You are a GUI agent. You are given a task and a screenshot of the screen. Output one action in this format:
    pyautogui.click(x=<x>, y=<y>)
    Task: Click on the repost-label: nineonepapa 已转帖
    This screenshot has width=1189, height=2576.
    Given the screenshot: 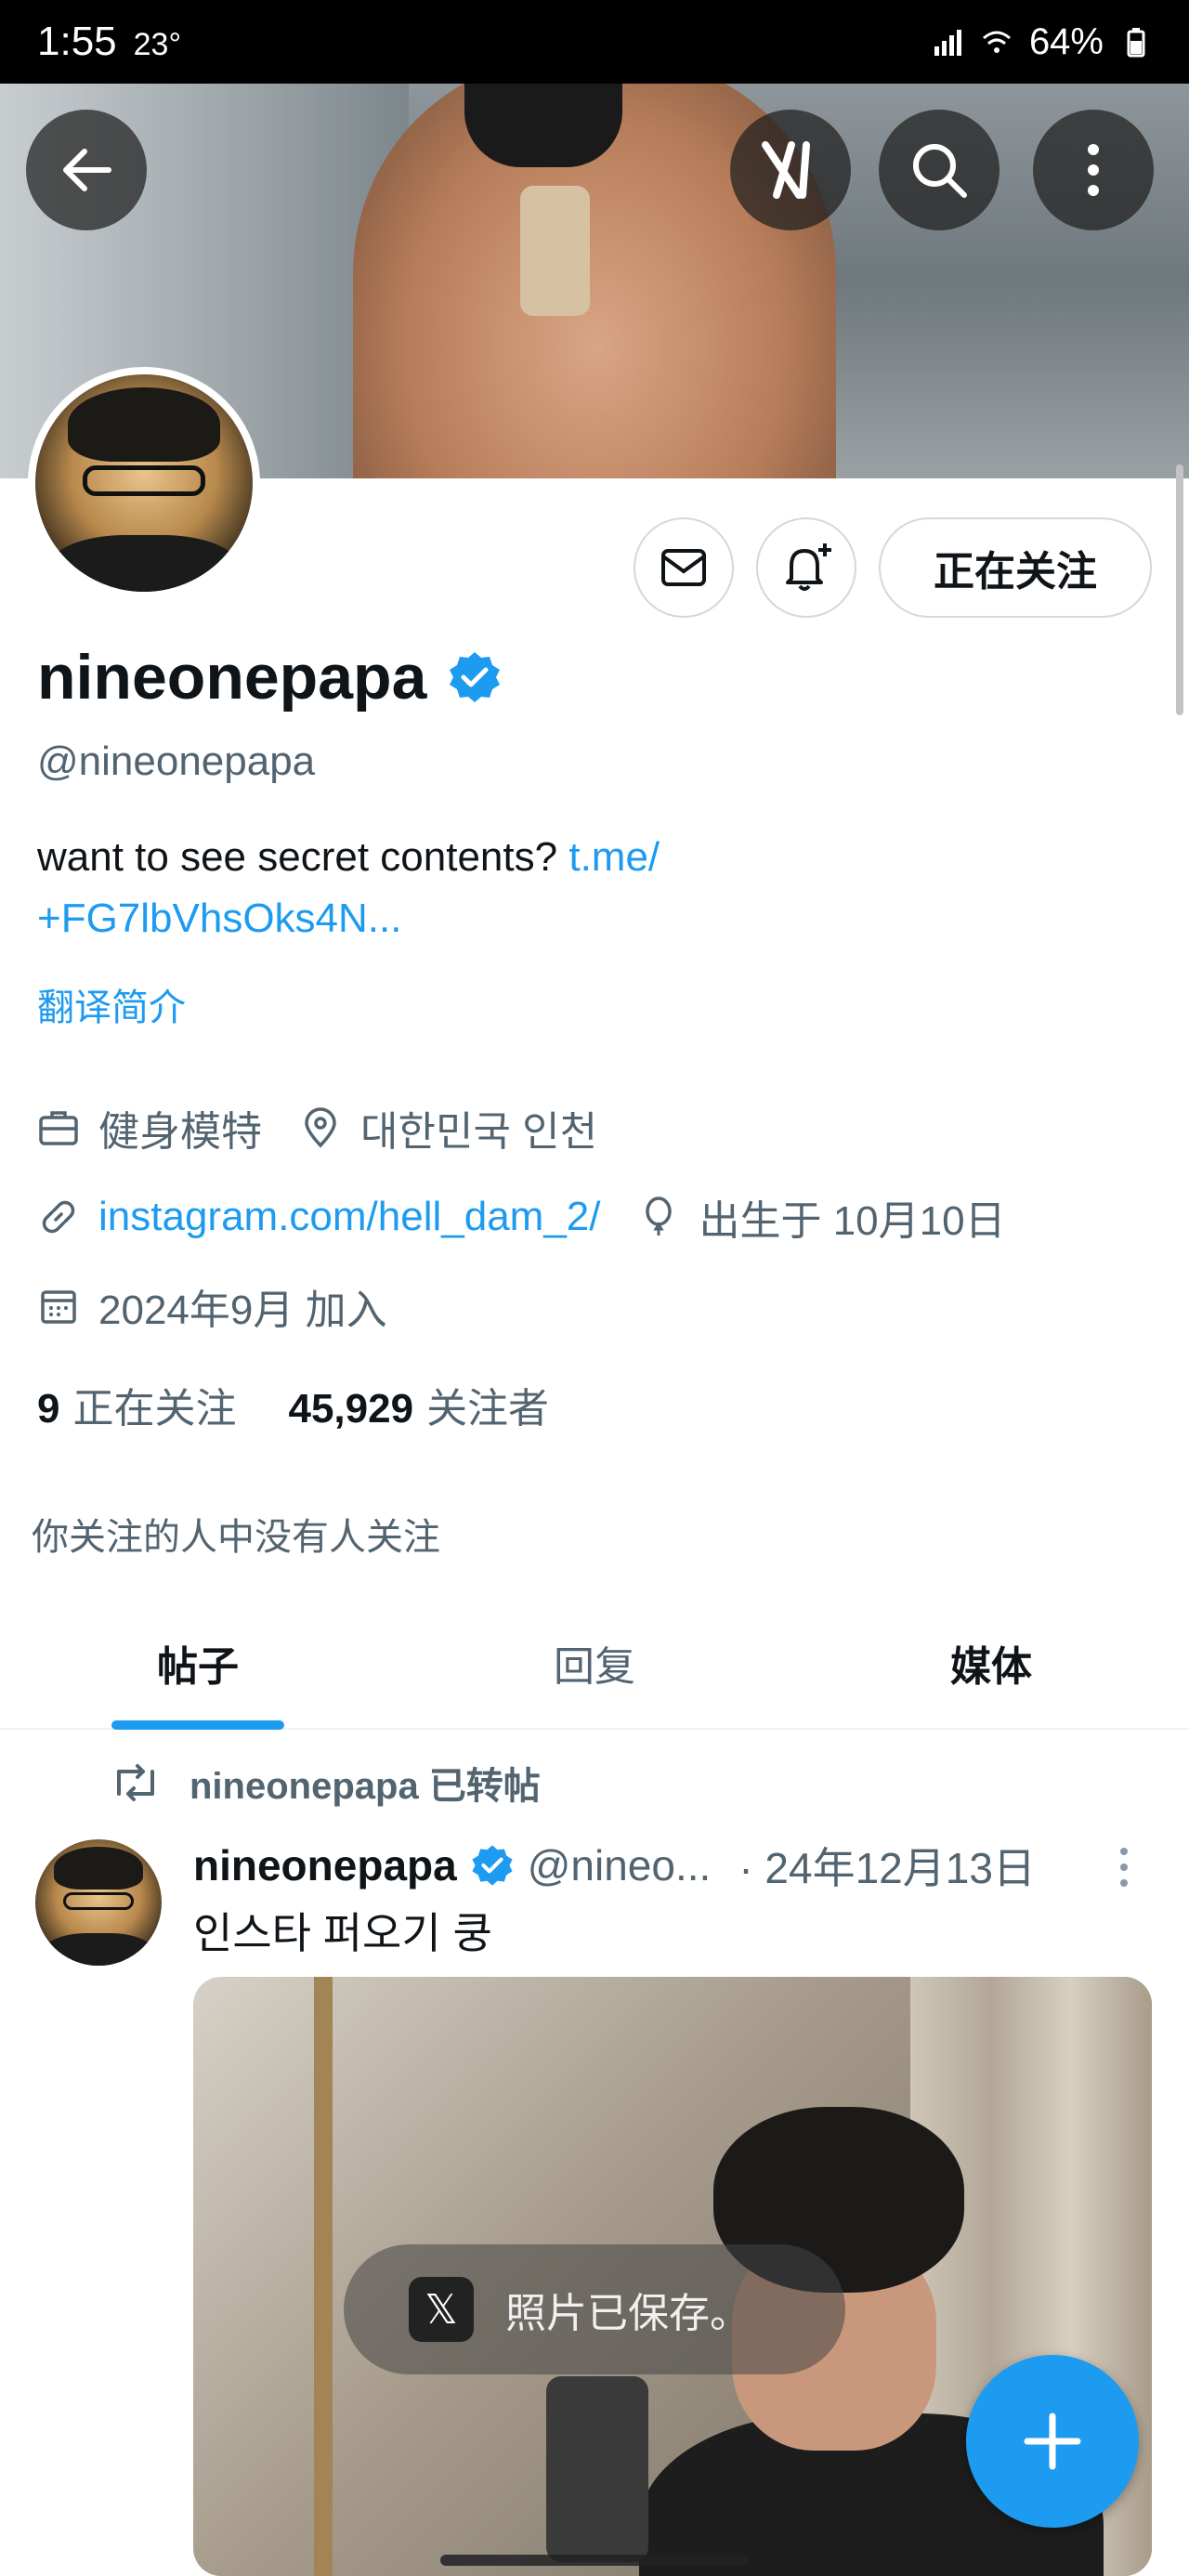 What is the action you would take?
    pyautogui.click(x=365, y=1783)
    